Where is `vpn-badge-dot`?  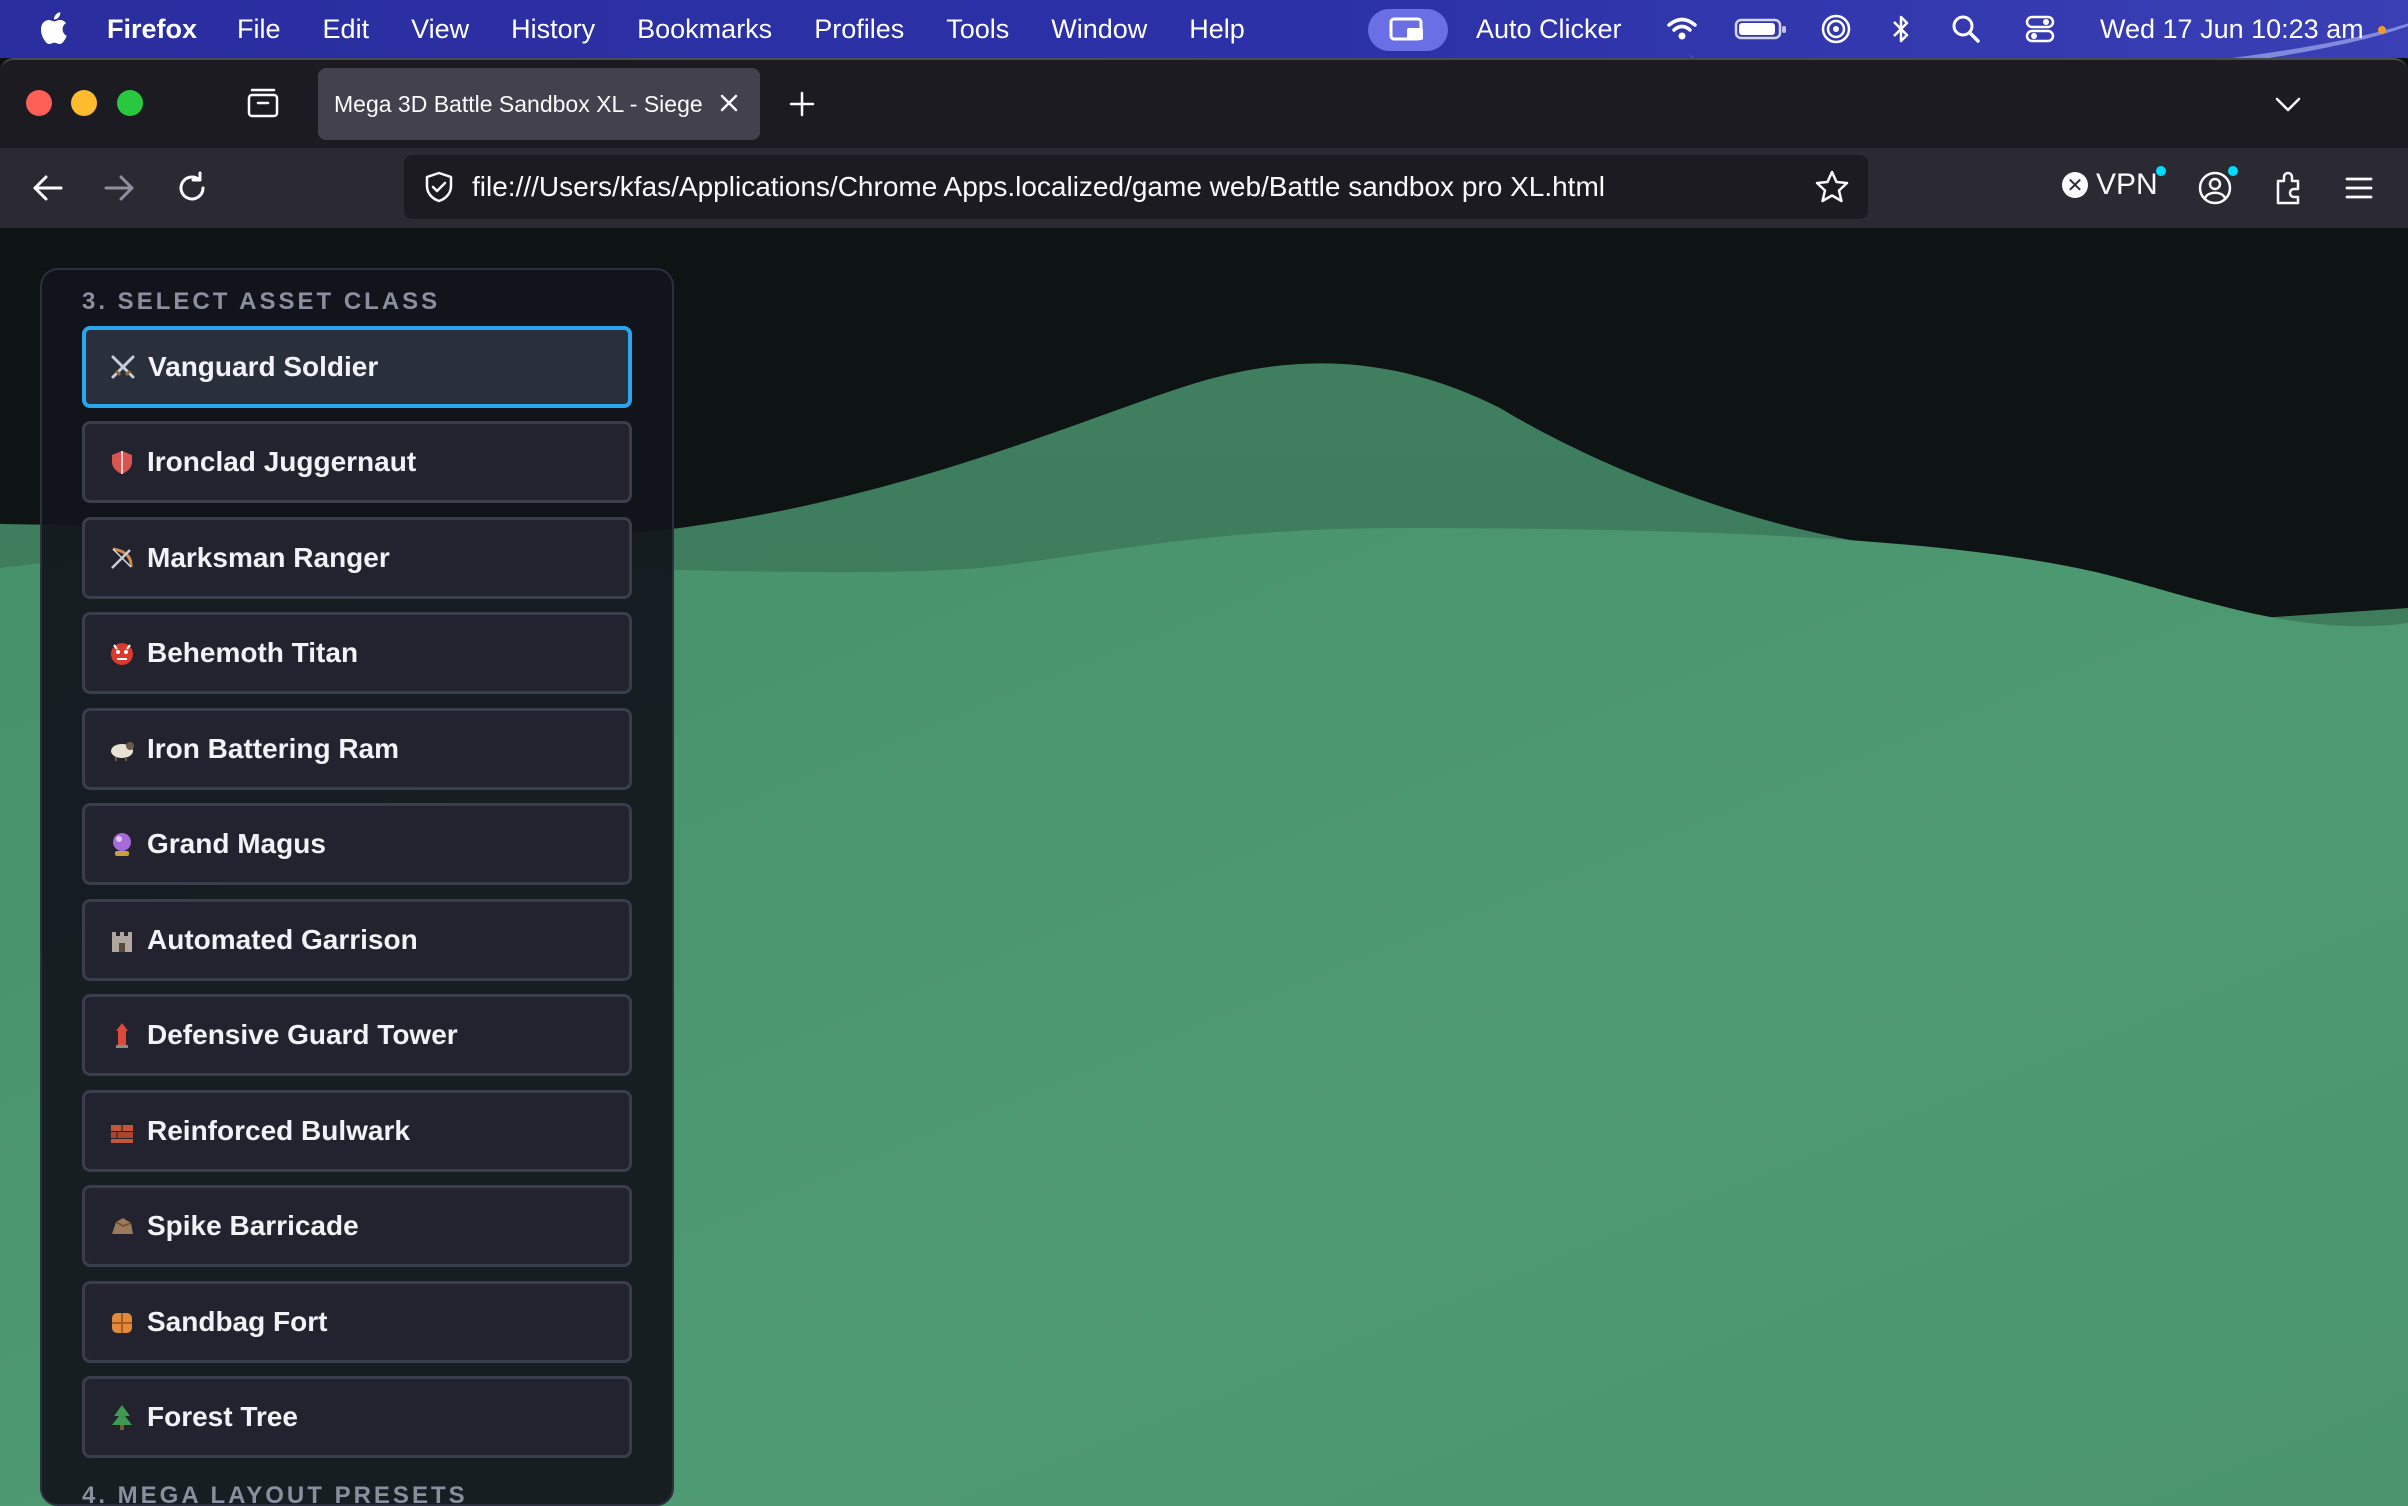 vpn-badge-dot is located at coordinates (2161, 171).